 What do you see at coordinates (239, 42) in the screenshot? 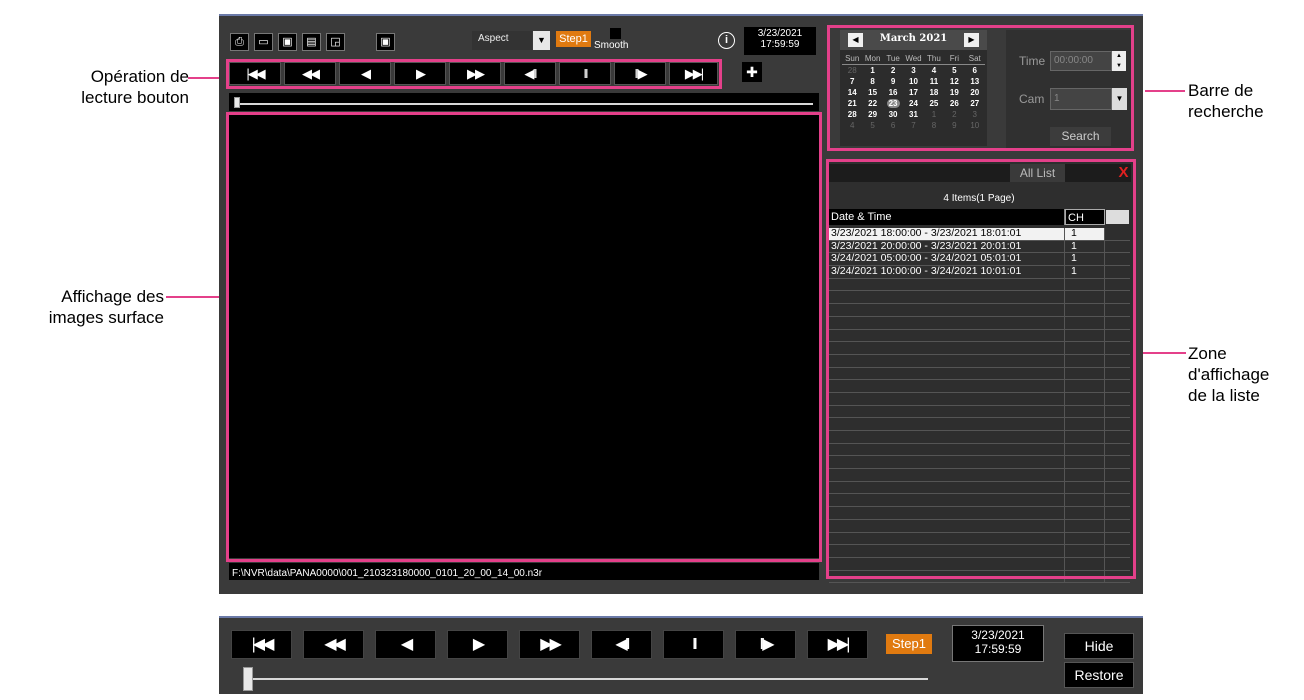
I see `open-file-icon: ⎙` at bounding box center [239, 42].